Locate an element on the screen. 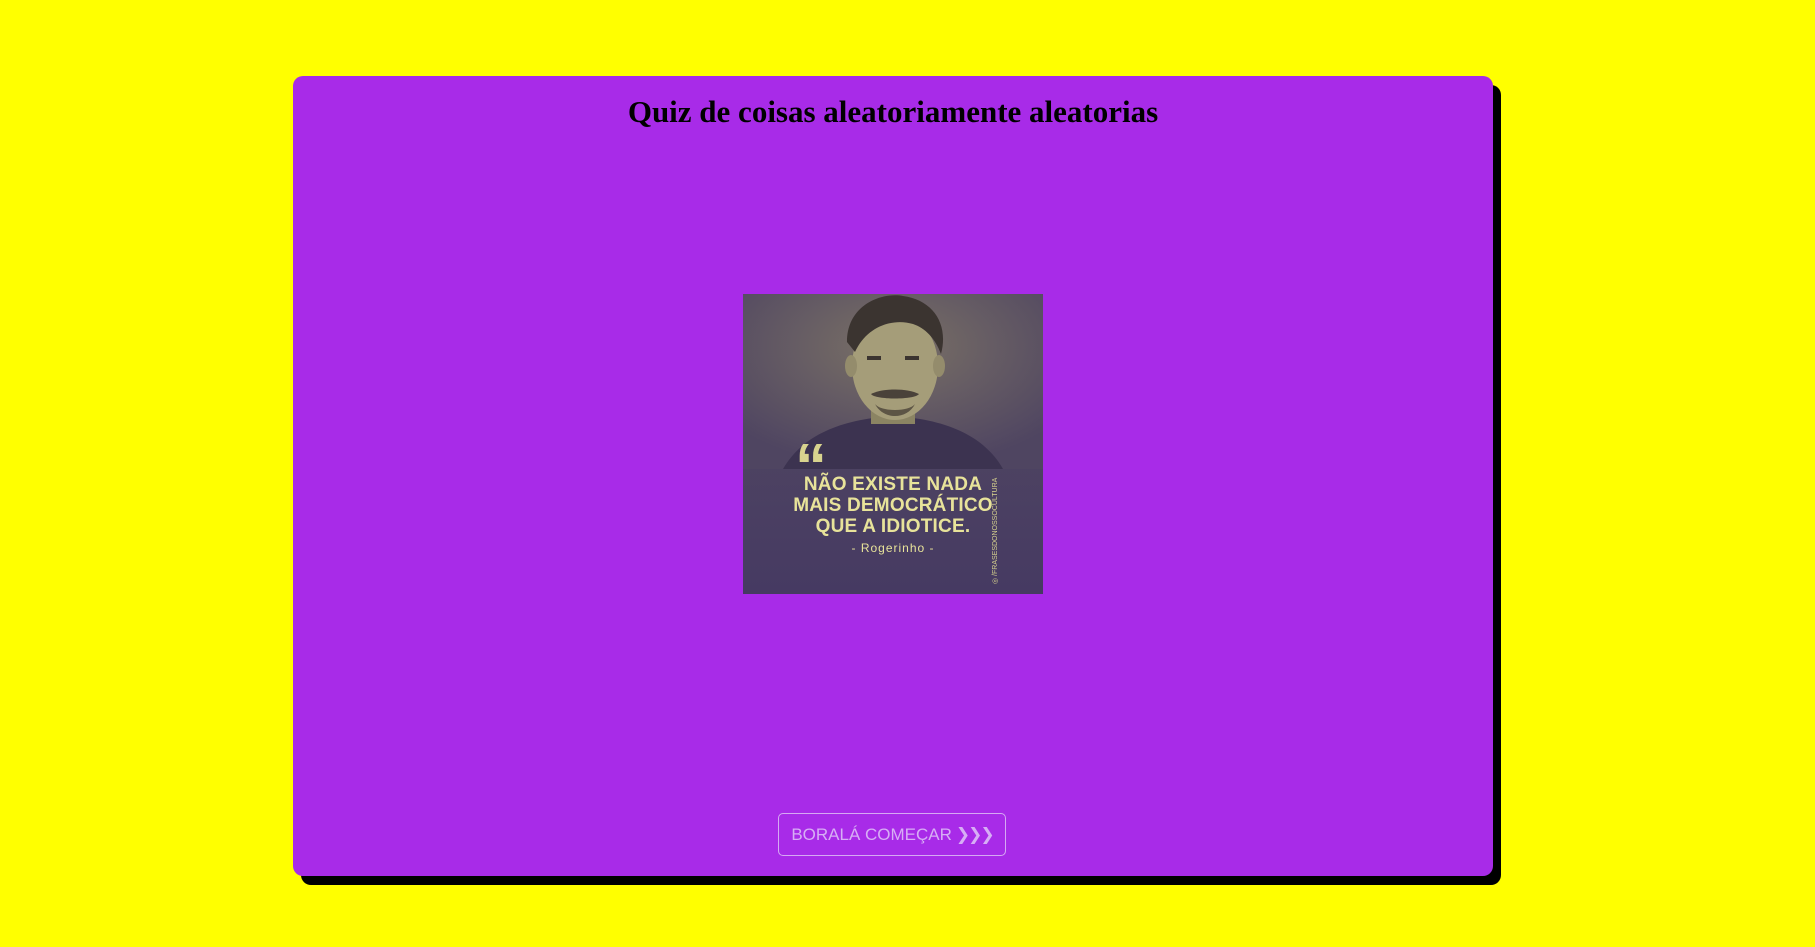 The width and height of the screenshot is (1815, 947). start-quiz-button: BORALÁ COMEÇAR ❯❯❯ is located at coordinates (892, 834).